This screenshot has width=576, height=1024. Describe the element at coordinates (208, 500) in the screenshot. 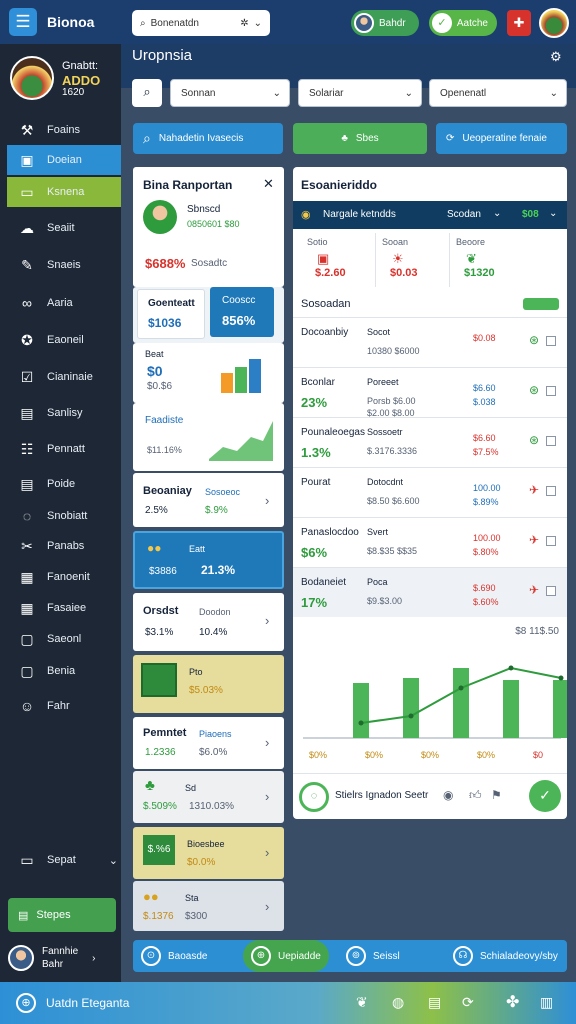

I see `list-item: Beoaniay Sosoeoc 2.5% $.9% ›` at that location.